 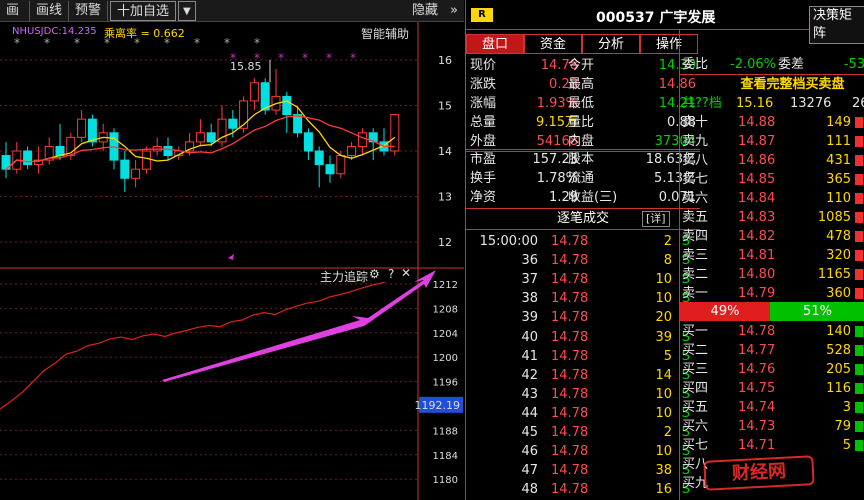 What do you see at coordinates (50, 10) in the screenshot?
I see `line-menu: 画线` at bounding box center [50, 10].